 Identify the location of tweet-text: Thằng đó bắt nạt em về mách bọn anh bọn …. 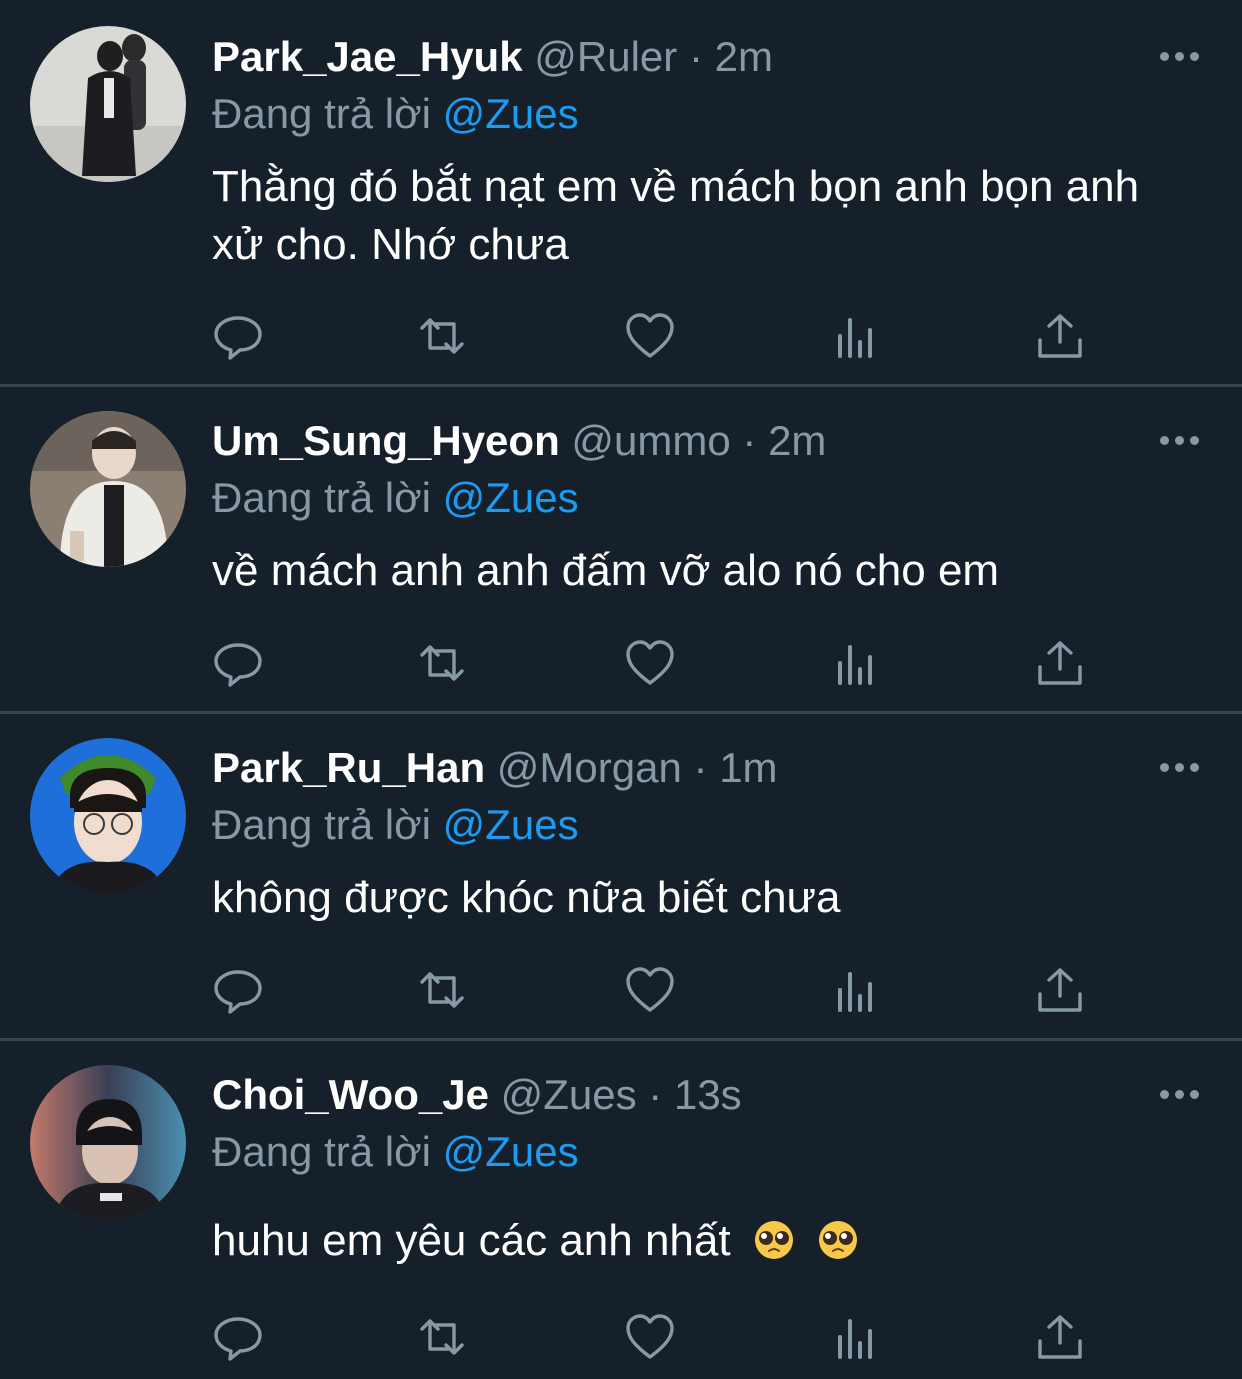
(676, 215).